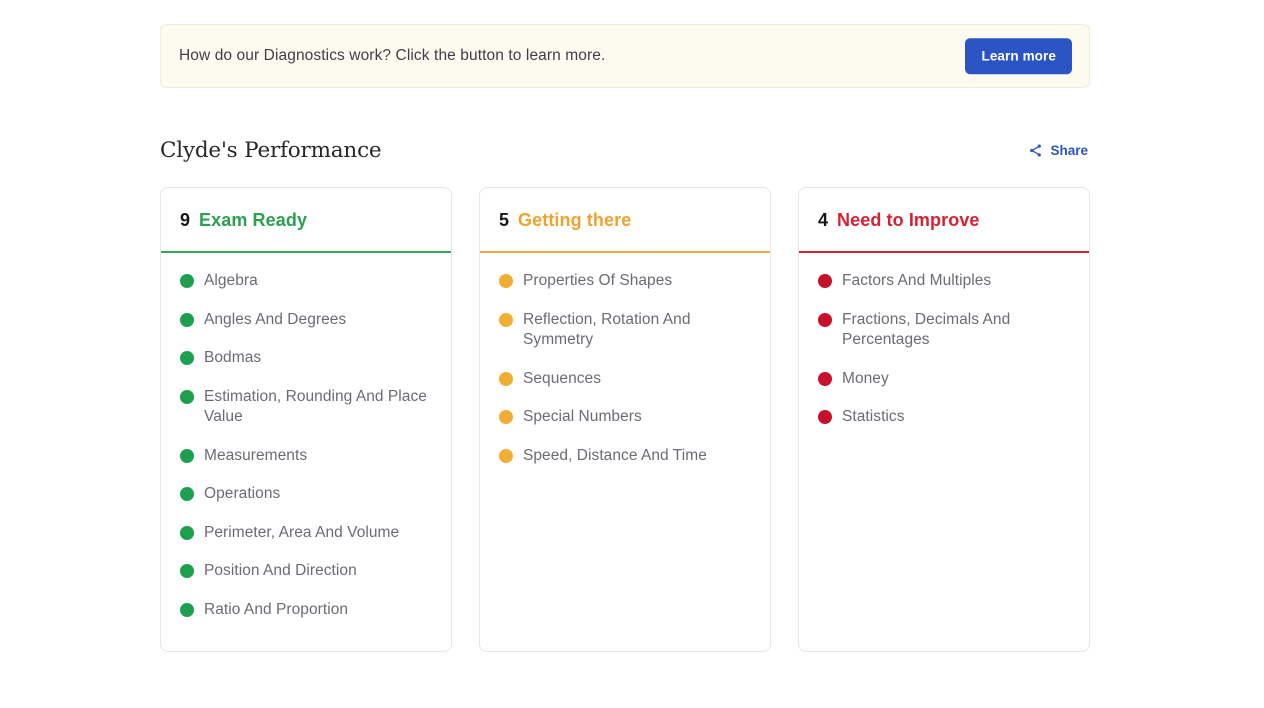 The width and height of the screenshot is (1264, 708). Describe the element at coordinates (253, 219) in the screenshot. I see `column-label-exam-ready: Exam Ready` at that location.